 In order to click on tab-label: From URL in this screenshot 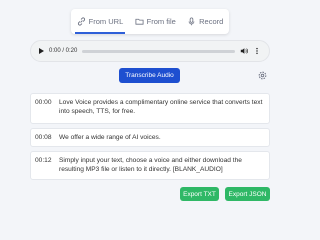, I will do `click(106, 21)`.